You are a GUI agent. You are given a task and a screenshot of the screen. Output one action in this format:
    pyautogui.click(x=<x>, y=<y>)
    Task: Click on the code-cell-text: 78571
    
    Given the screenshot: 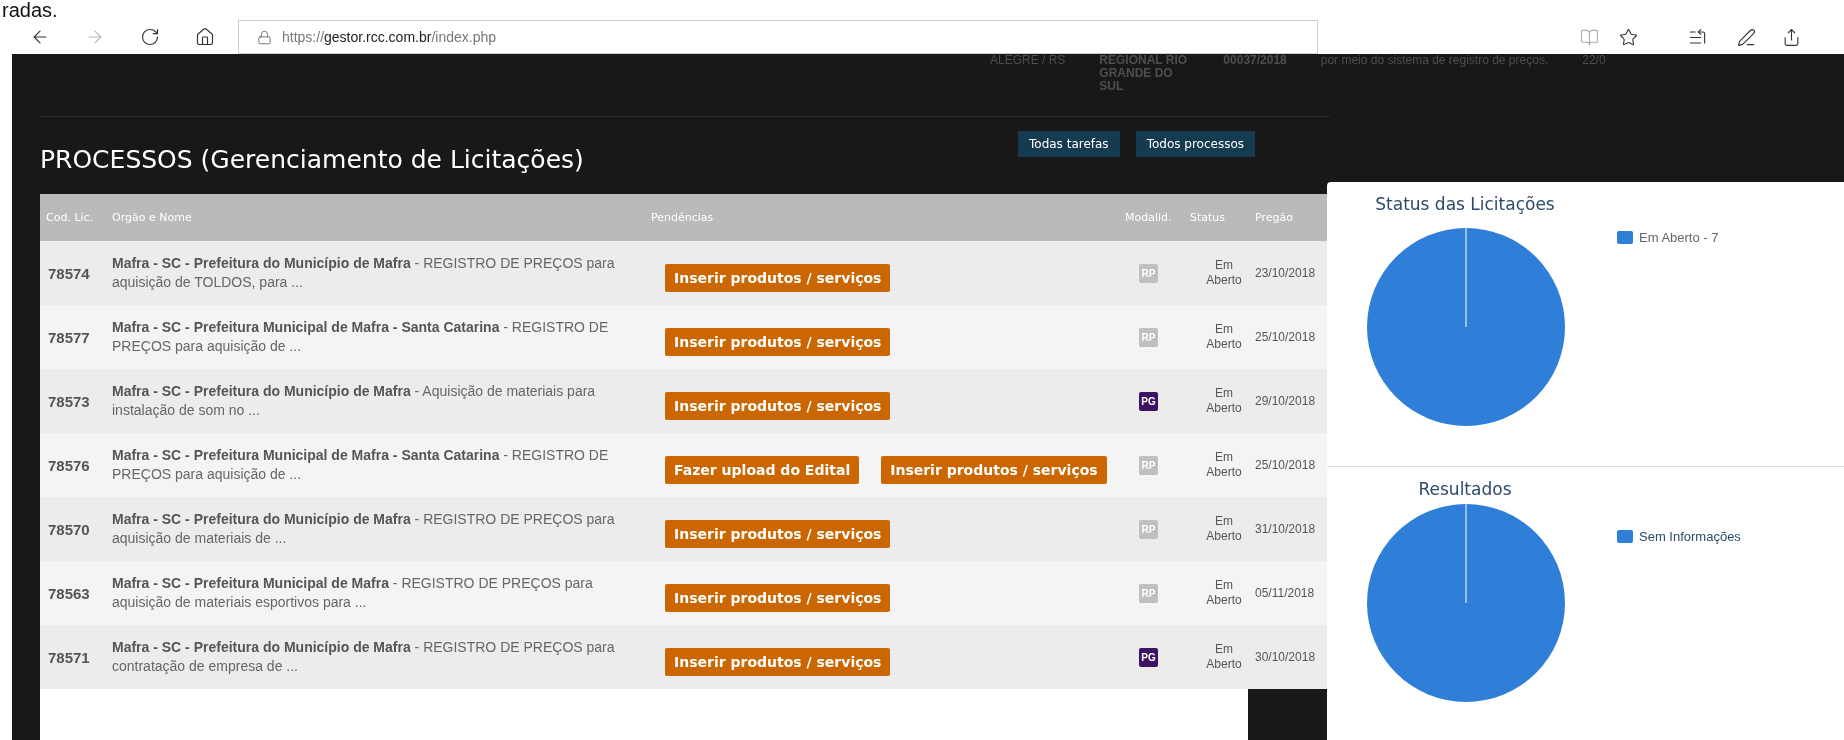 What is the action you would take?
    pyautogui.click(x=69, y=657)
    